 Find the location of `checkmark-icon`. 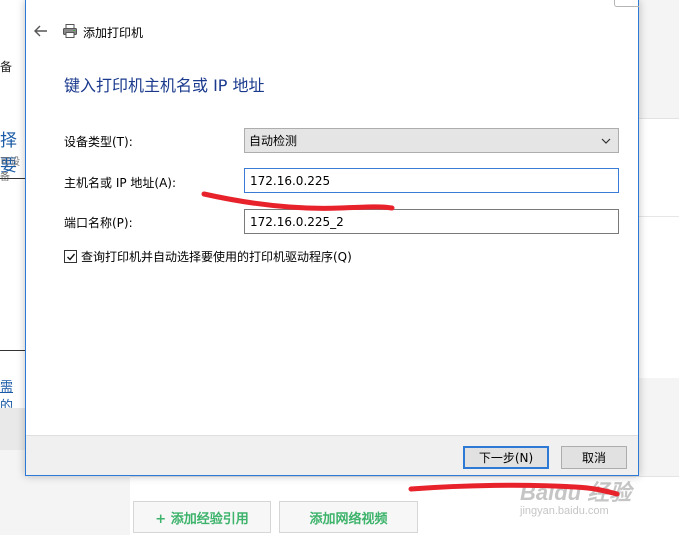

checkmark-icon is located at coordinates (70, 257).